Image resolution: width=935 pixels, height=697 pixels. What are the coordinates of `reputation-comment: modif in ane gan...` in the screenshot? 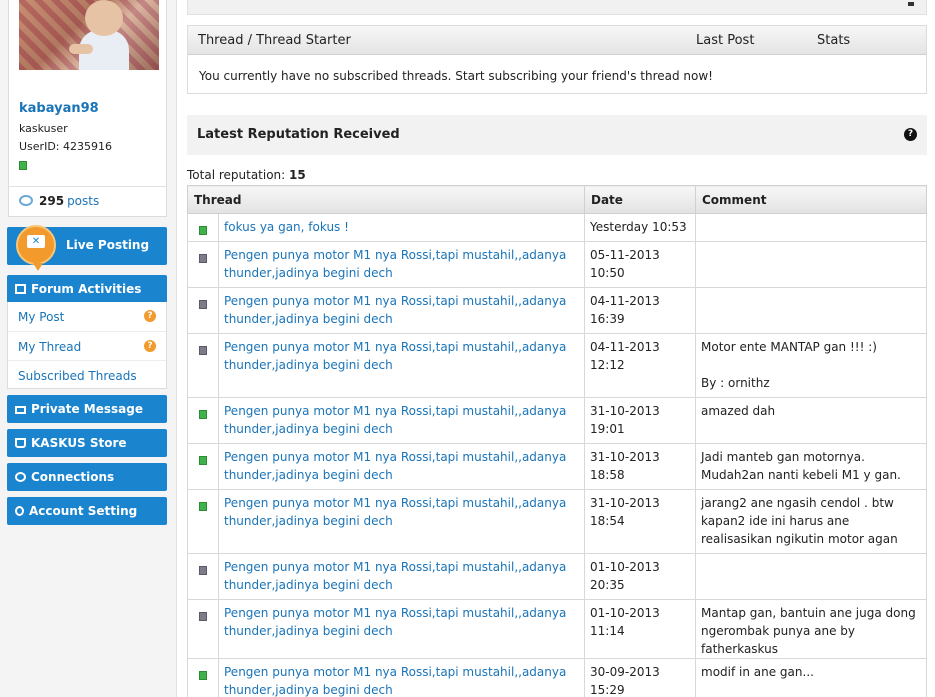 It's located at (811, 677).